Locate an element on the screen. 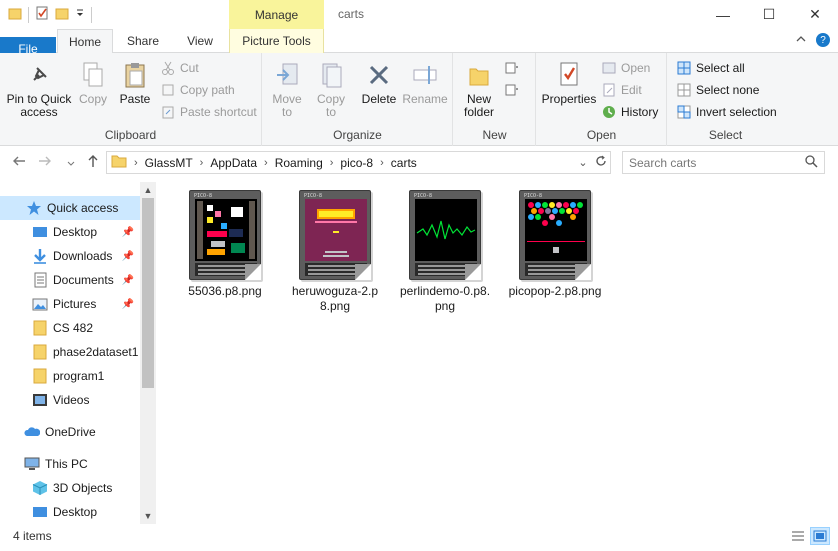  file-name: picopop-2.p8.png is located at coordinates (555, 291).